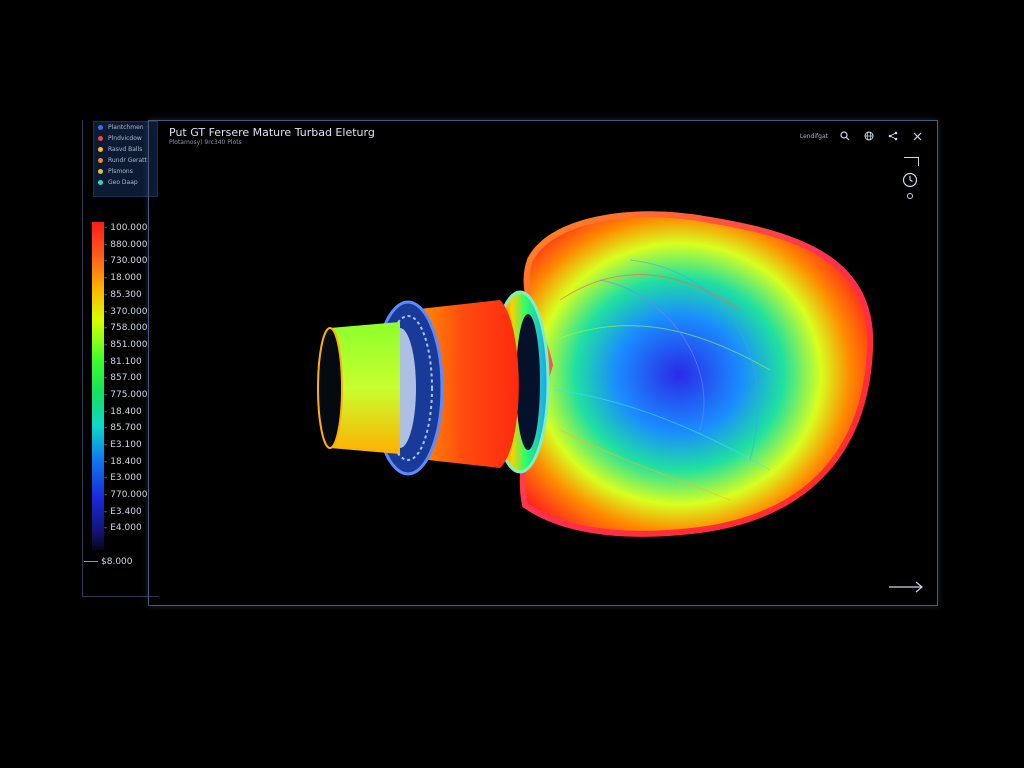 Image resolution: width=1024 pixels, height=768 pixels. What do you see at coordinates (869, 136) in the screenshot?
I see `globe-icon` at bounding box center [869, 136].